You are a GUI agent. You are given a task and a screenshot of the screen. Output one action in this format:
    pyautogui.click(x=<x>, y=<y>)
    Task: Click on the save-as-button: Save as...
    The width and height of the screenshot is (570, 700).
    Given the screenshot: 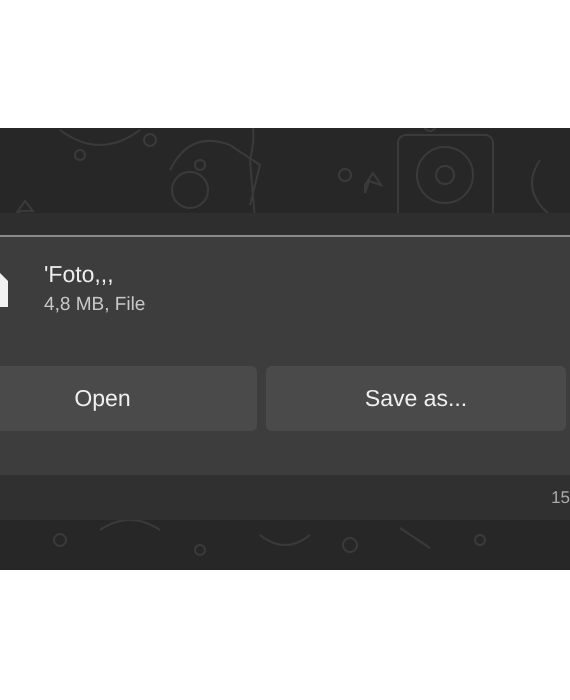 What is the action you would take?
    pyautogui.click(x=416, y=398)
    